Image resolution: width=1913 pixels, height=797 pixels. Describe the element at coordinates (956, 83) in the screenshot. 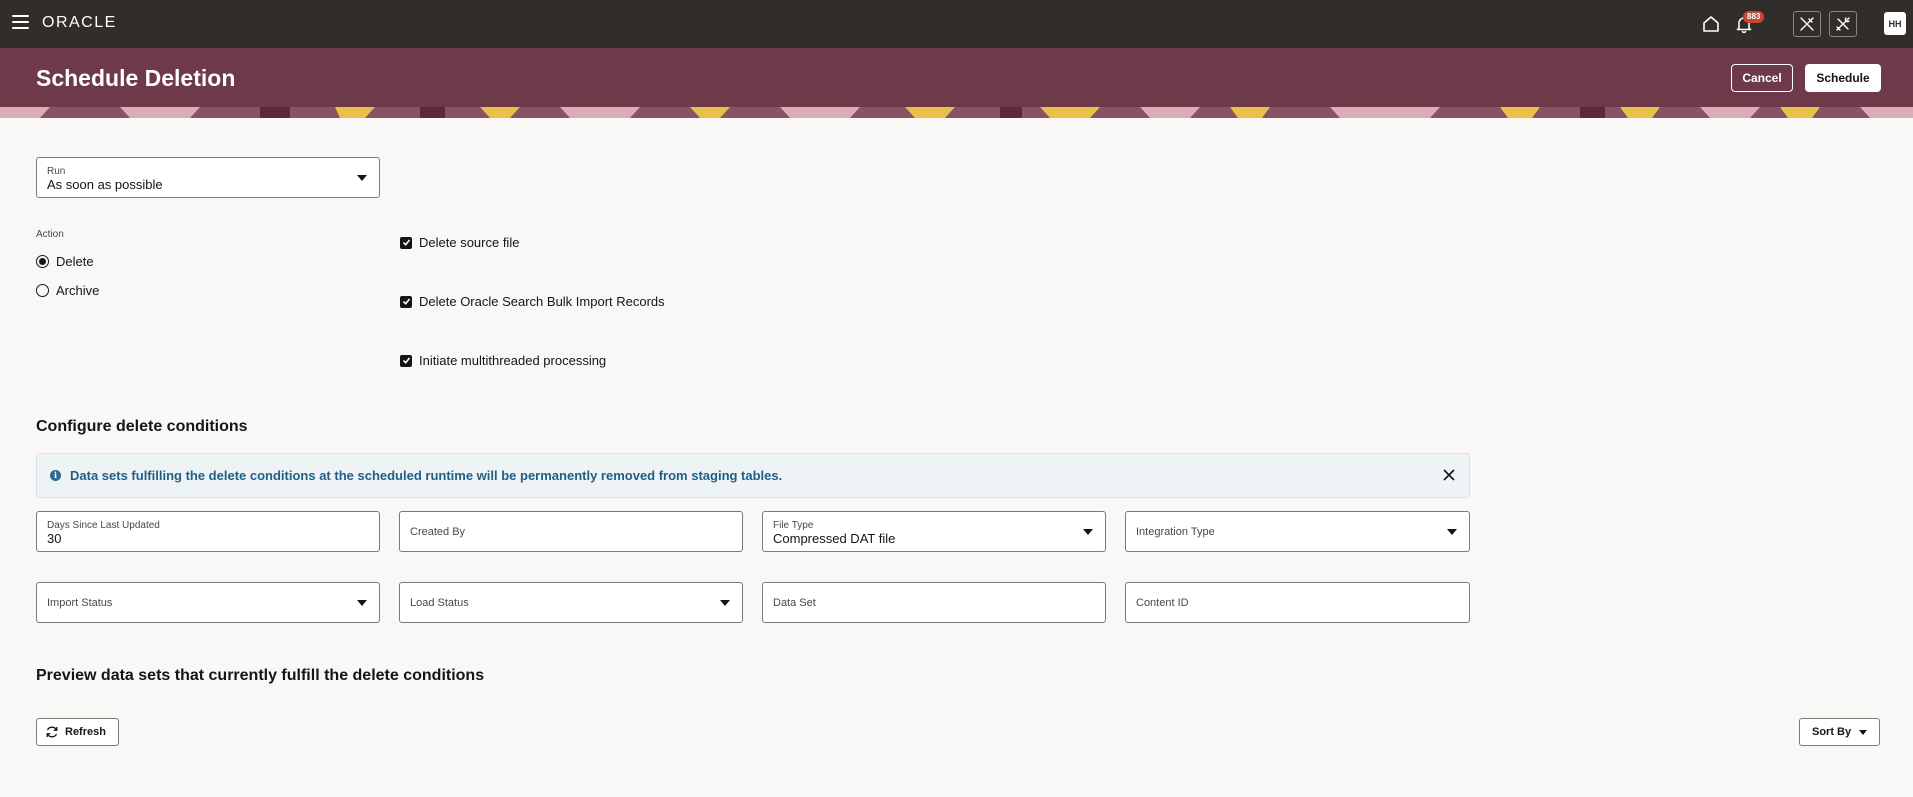

I see `page-header-banner: Schedule Deletion Cancel Schedule` at that location.